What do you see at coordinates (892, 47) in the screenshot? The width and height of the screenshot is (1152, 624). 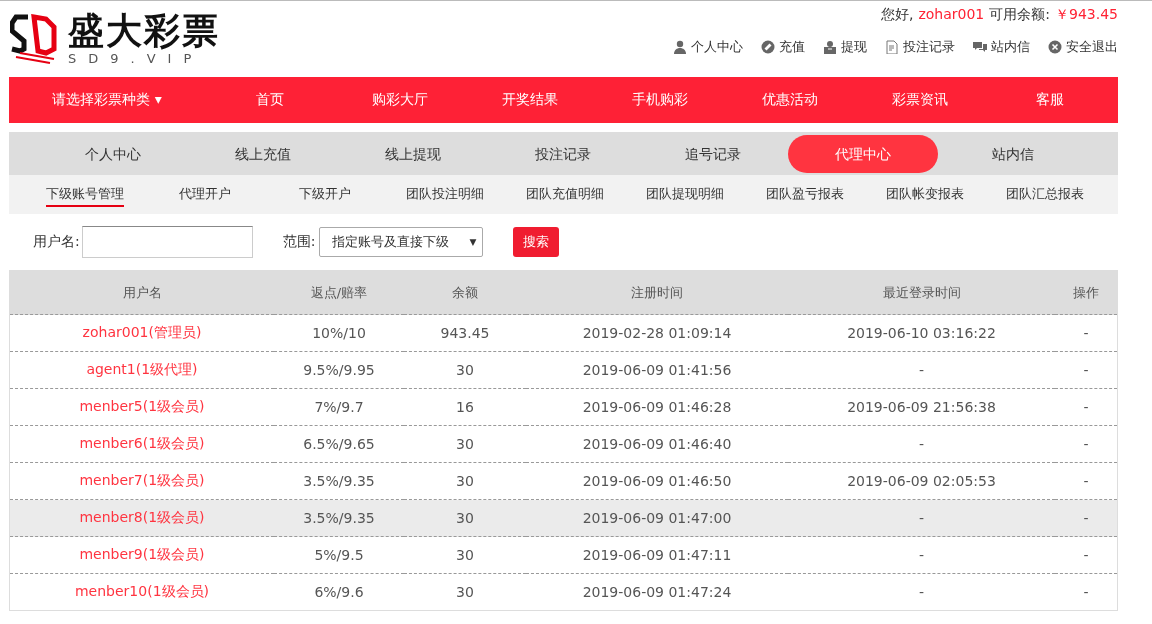 I see `doc-icon` at bounding box center [892, 47].